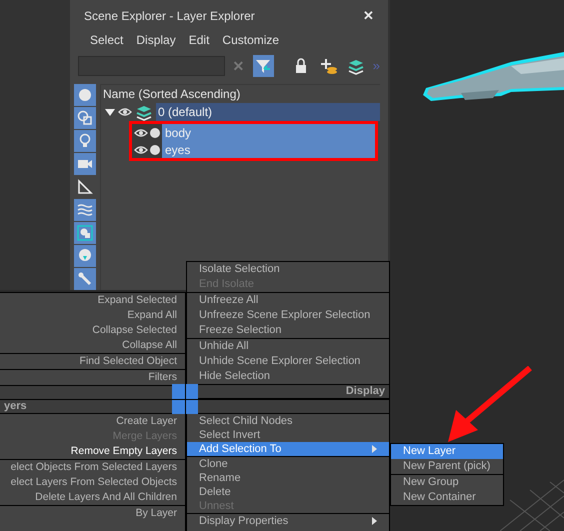  Describe the element at coordinates (85, 256) in the screenshot. I see `disc-icon` at that location.